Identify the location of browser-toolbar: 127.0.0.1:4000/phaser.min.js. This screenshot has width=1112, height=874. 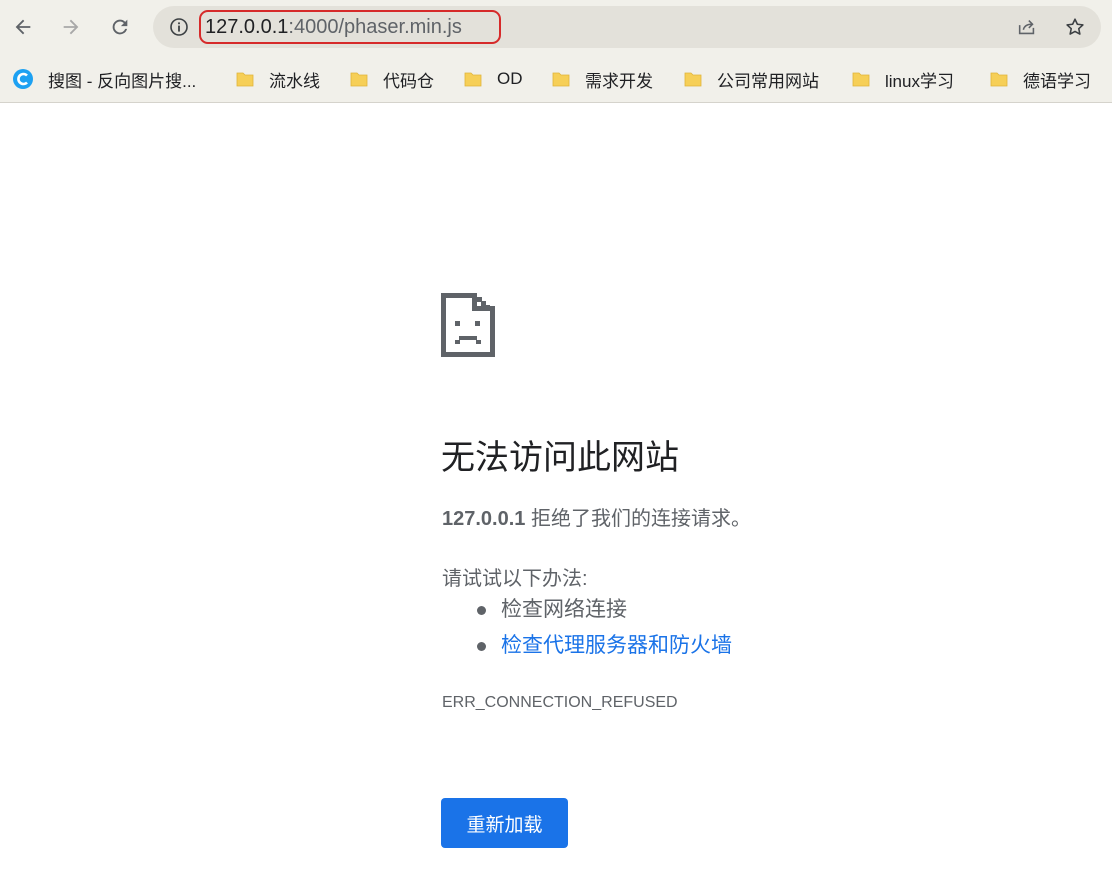
(556, 28).